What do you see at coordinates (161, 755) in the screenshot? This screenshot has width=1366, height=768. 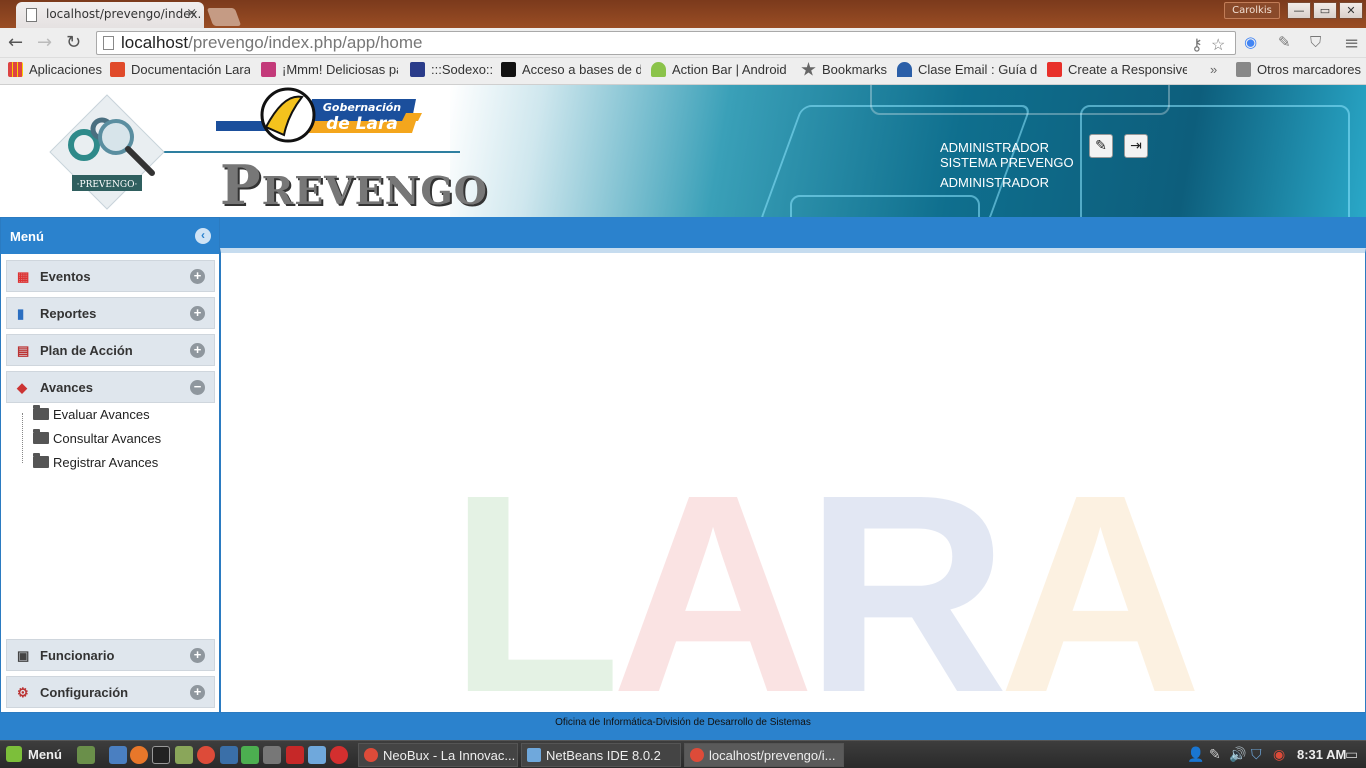 I see `terminal-icon` at bounding box center [161, 755].